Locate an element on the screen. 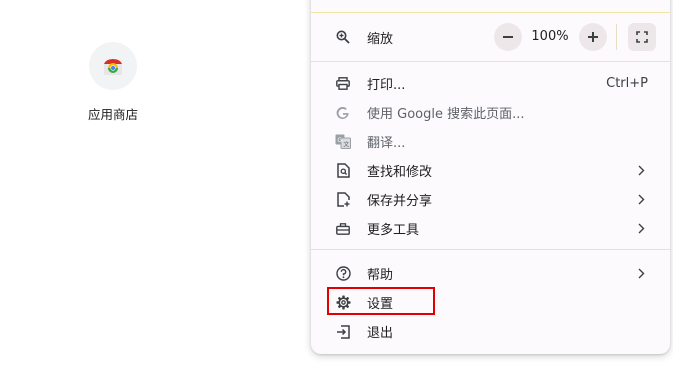 The height and width of the screenshot is (369, 673). app-store-shortcut: 应用商店 is located at coordinates (113, 81).